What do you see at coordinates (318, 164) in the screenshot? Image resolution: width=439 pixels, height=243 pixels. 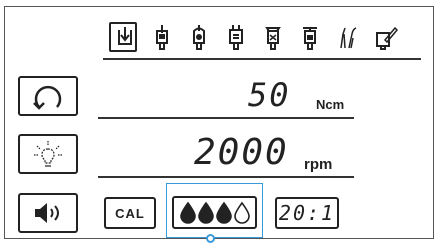 I see `speed-unit: rpm` at bounding box center [318, 164].